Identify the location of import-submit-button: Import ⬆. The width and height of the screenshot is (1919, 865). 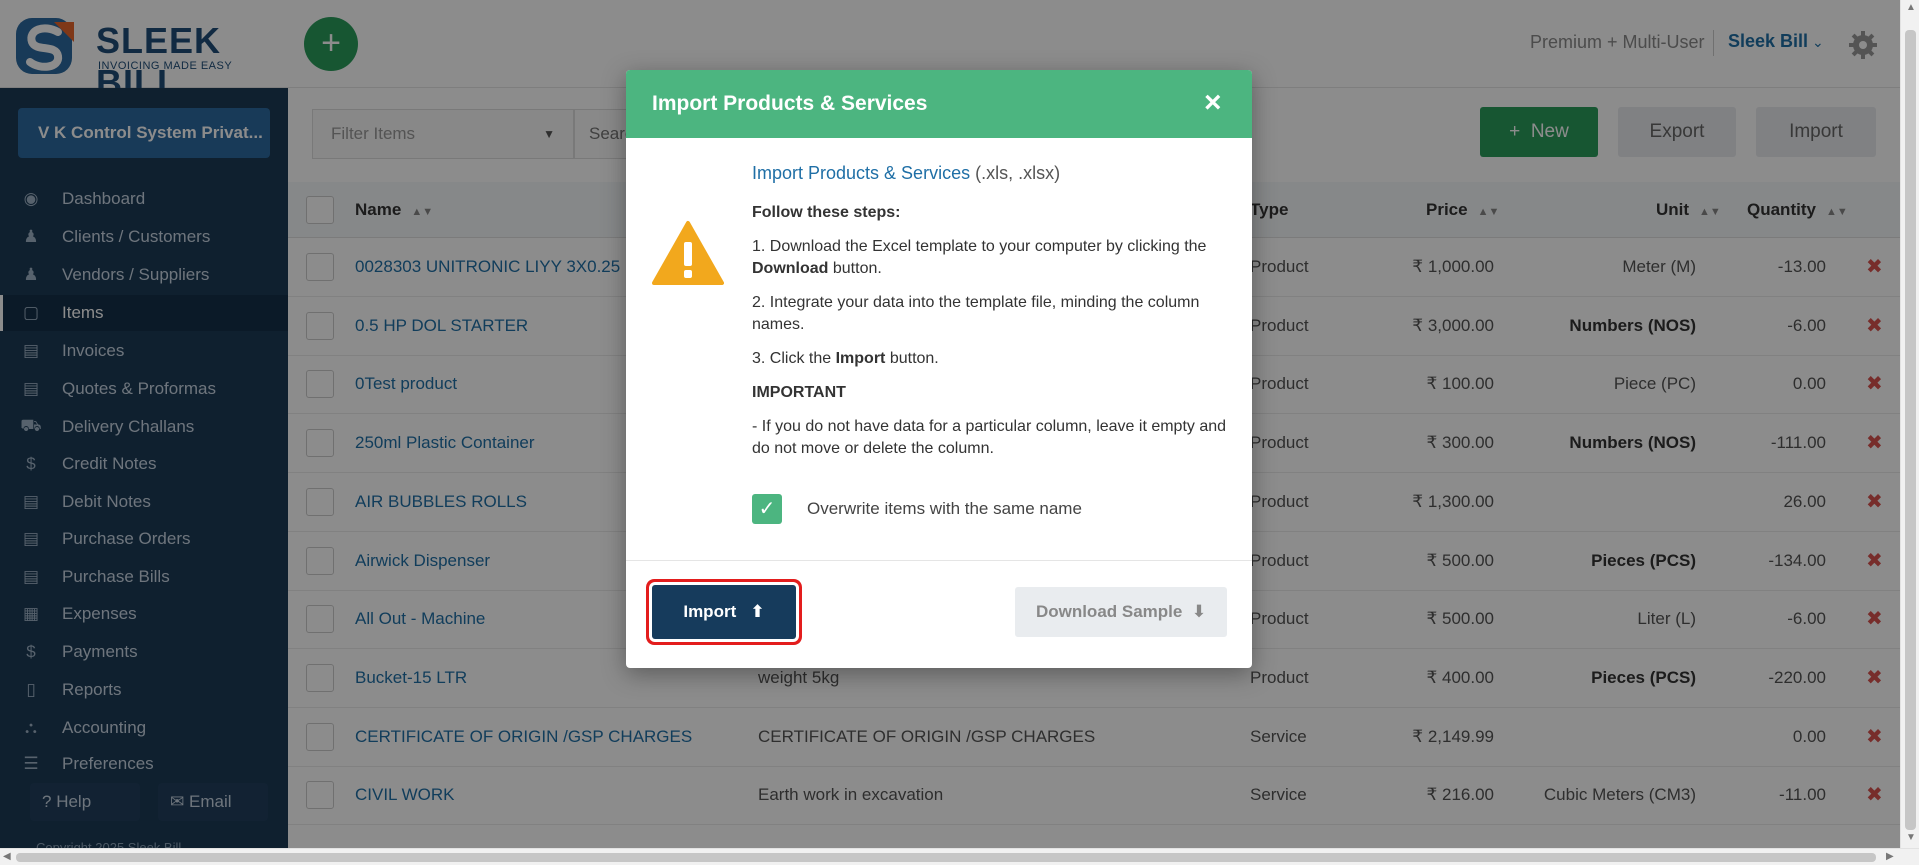
(724, 612).